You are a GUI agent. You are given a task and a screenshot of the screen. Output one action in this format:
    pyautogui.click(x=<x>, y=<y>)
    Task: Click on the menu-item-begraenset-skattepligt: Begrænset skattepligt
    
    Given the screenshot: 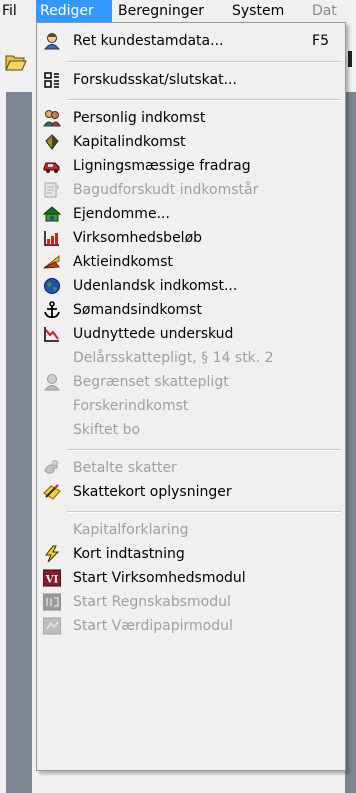 What is the action you would take?
    pyautogui.click(x=191, y=382)
    